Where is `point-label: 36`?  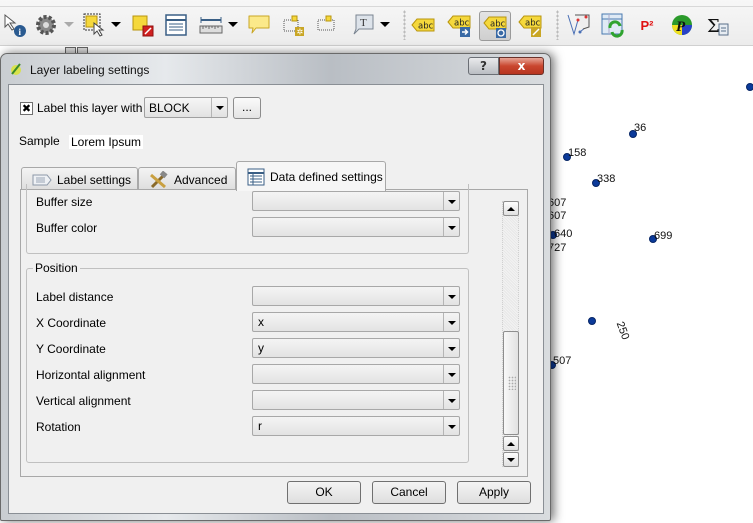 point-label: 36 is located at coordinates (640, 128).